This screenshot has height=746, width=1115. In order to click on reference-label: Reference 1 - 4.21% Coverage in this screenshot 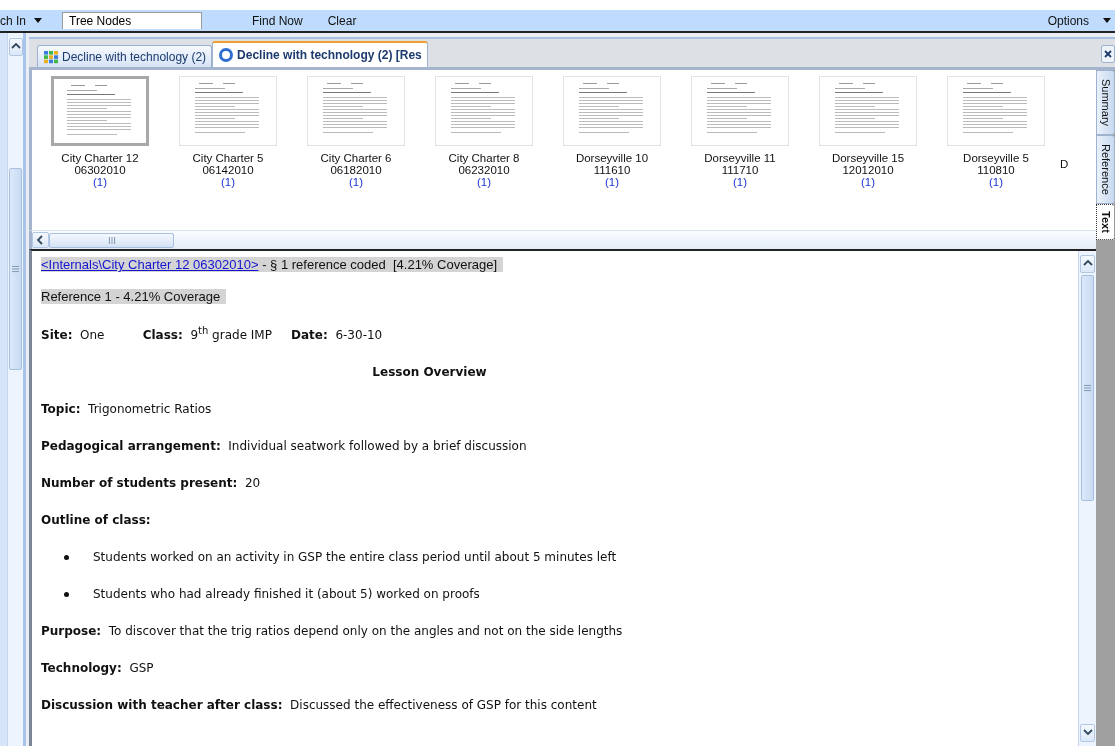, I will do `click(134, 296)`.